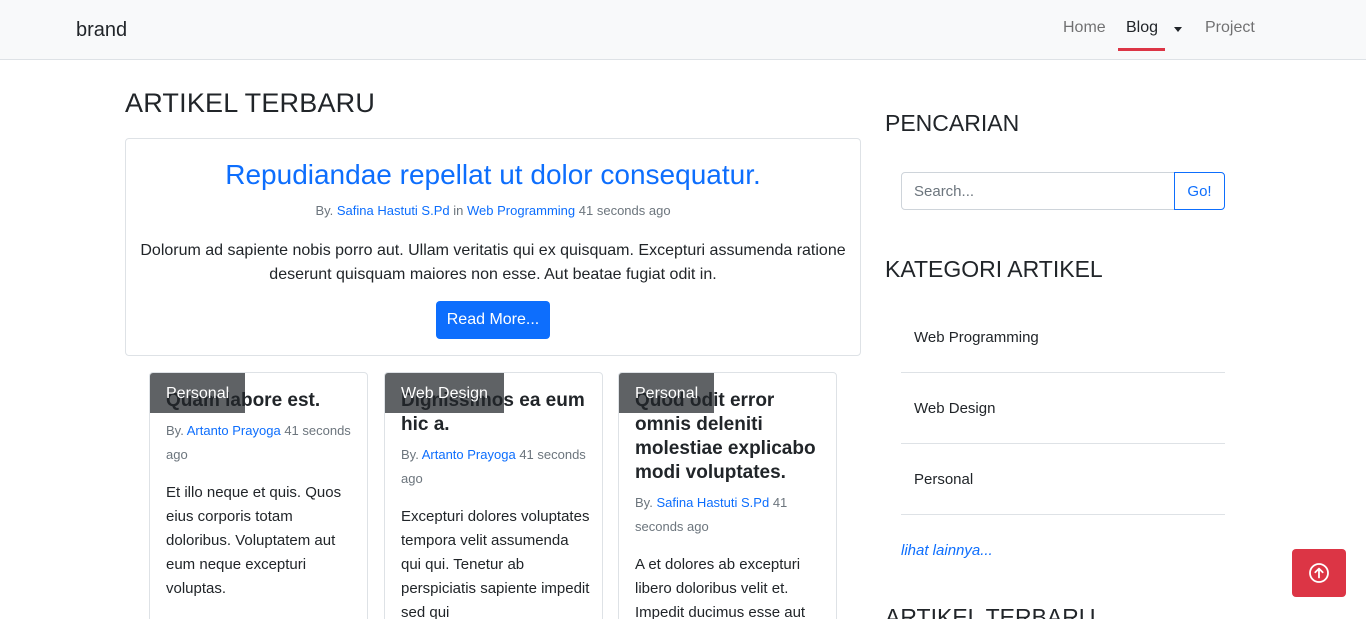  I want to click on category-section-title: KATEGORI ARTIKEL, so click(994, 269).